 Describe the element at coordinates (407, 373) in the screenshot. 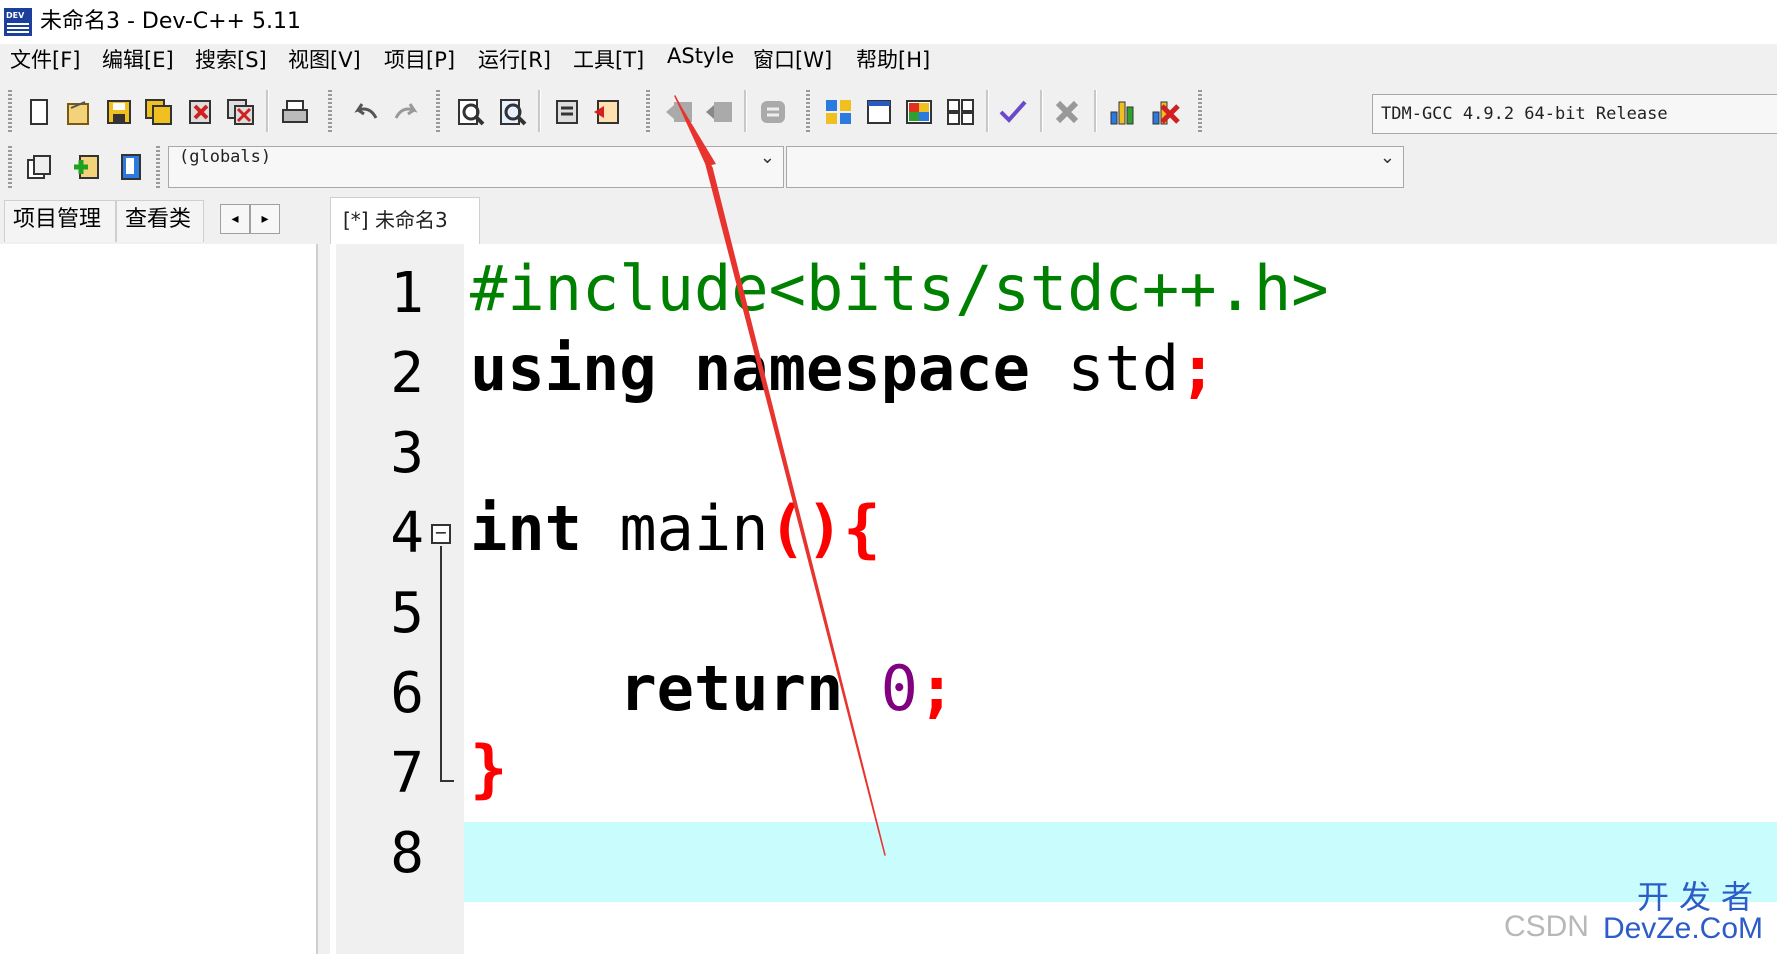

I see `line-number: 2` at that location.